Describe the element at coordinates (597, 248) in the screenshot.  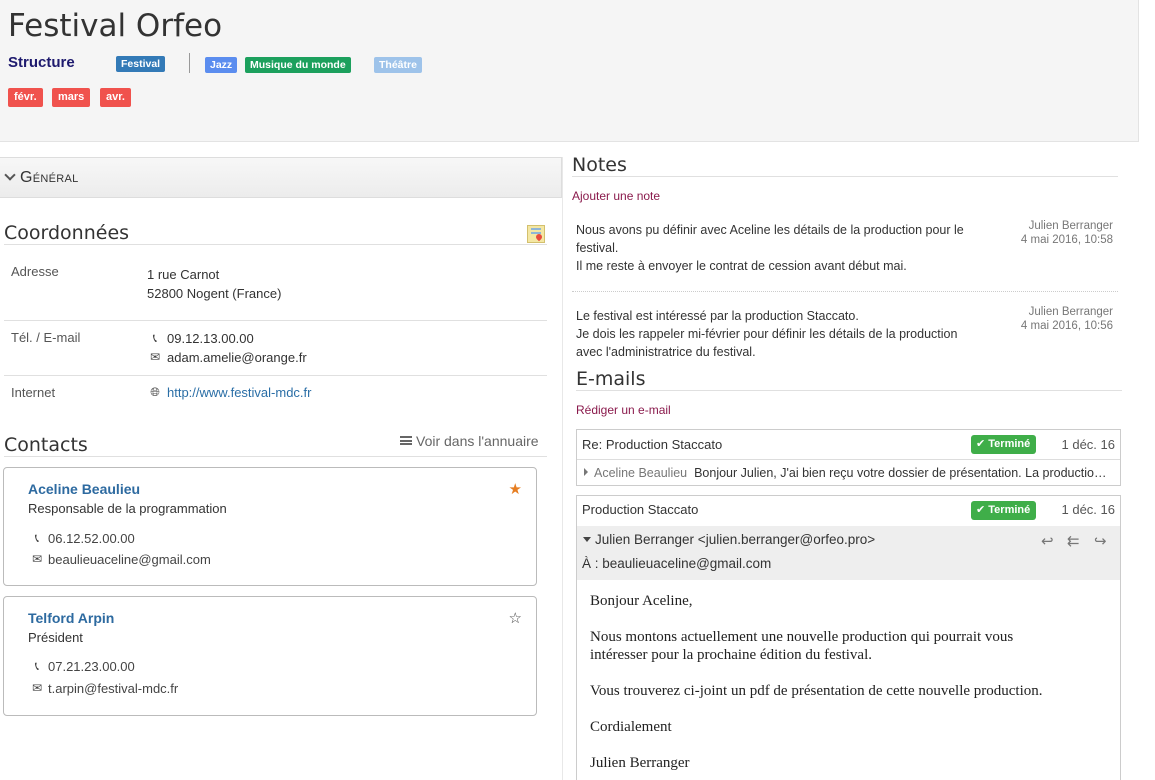
I see `note-line: festival.` at that location.